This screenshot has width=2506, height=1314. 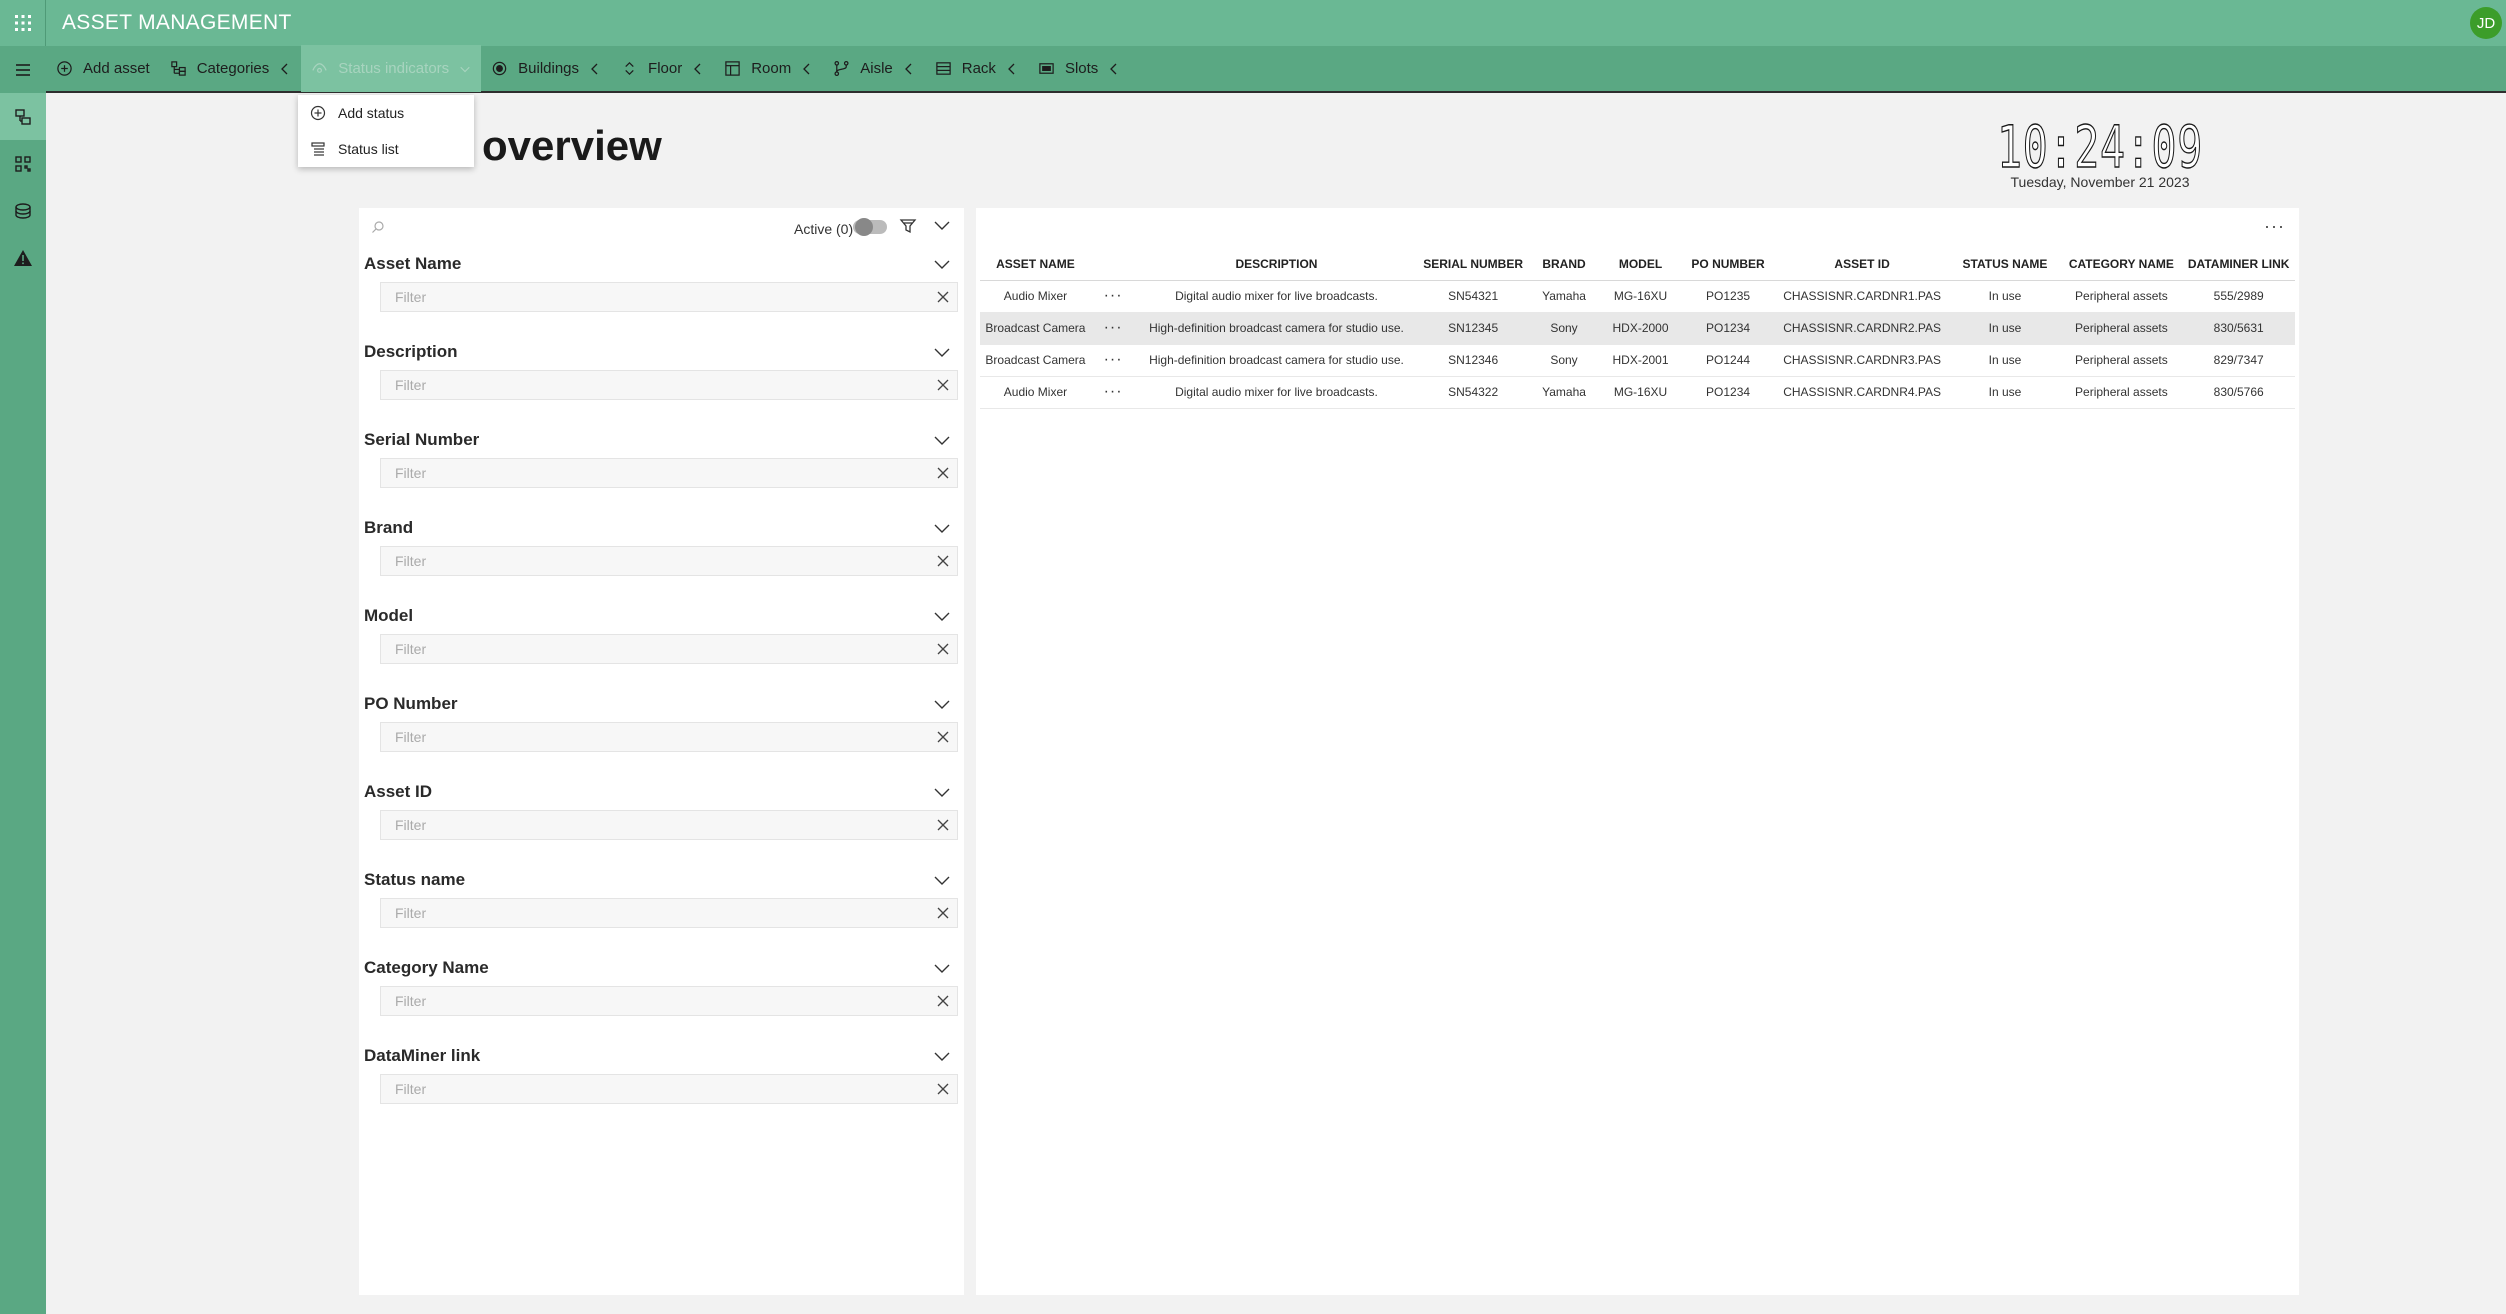 I want to click on floor-menu: Floor, so click(x=662, y=68).